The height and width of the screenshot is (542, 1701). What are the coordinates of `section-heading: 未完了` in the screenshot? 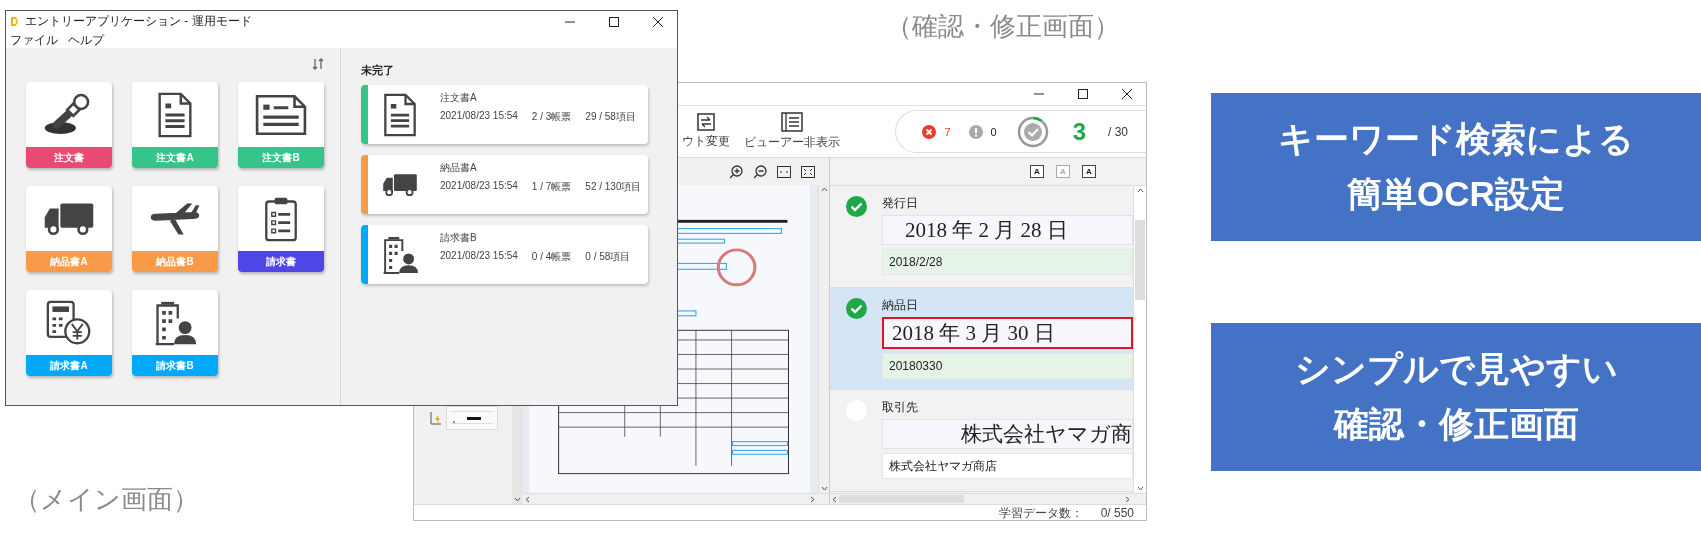 It's located at (377, 70).